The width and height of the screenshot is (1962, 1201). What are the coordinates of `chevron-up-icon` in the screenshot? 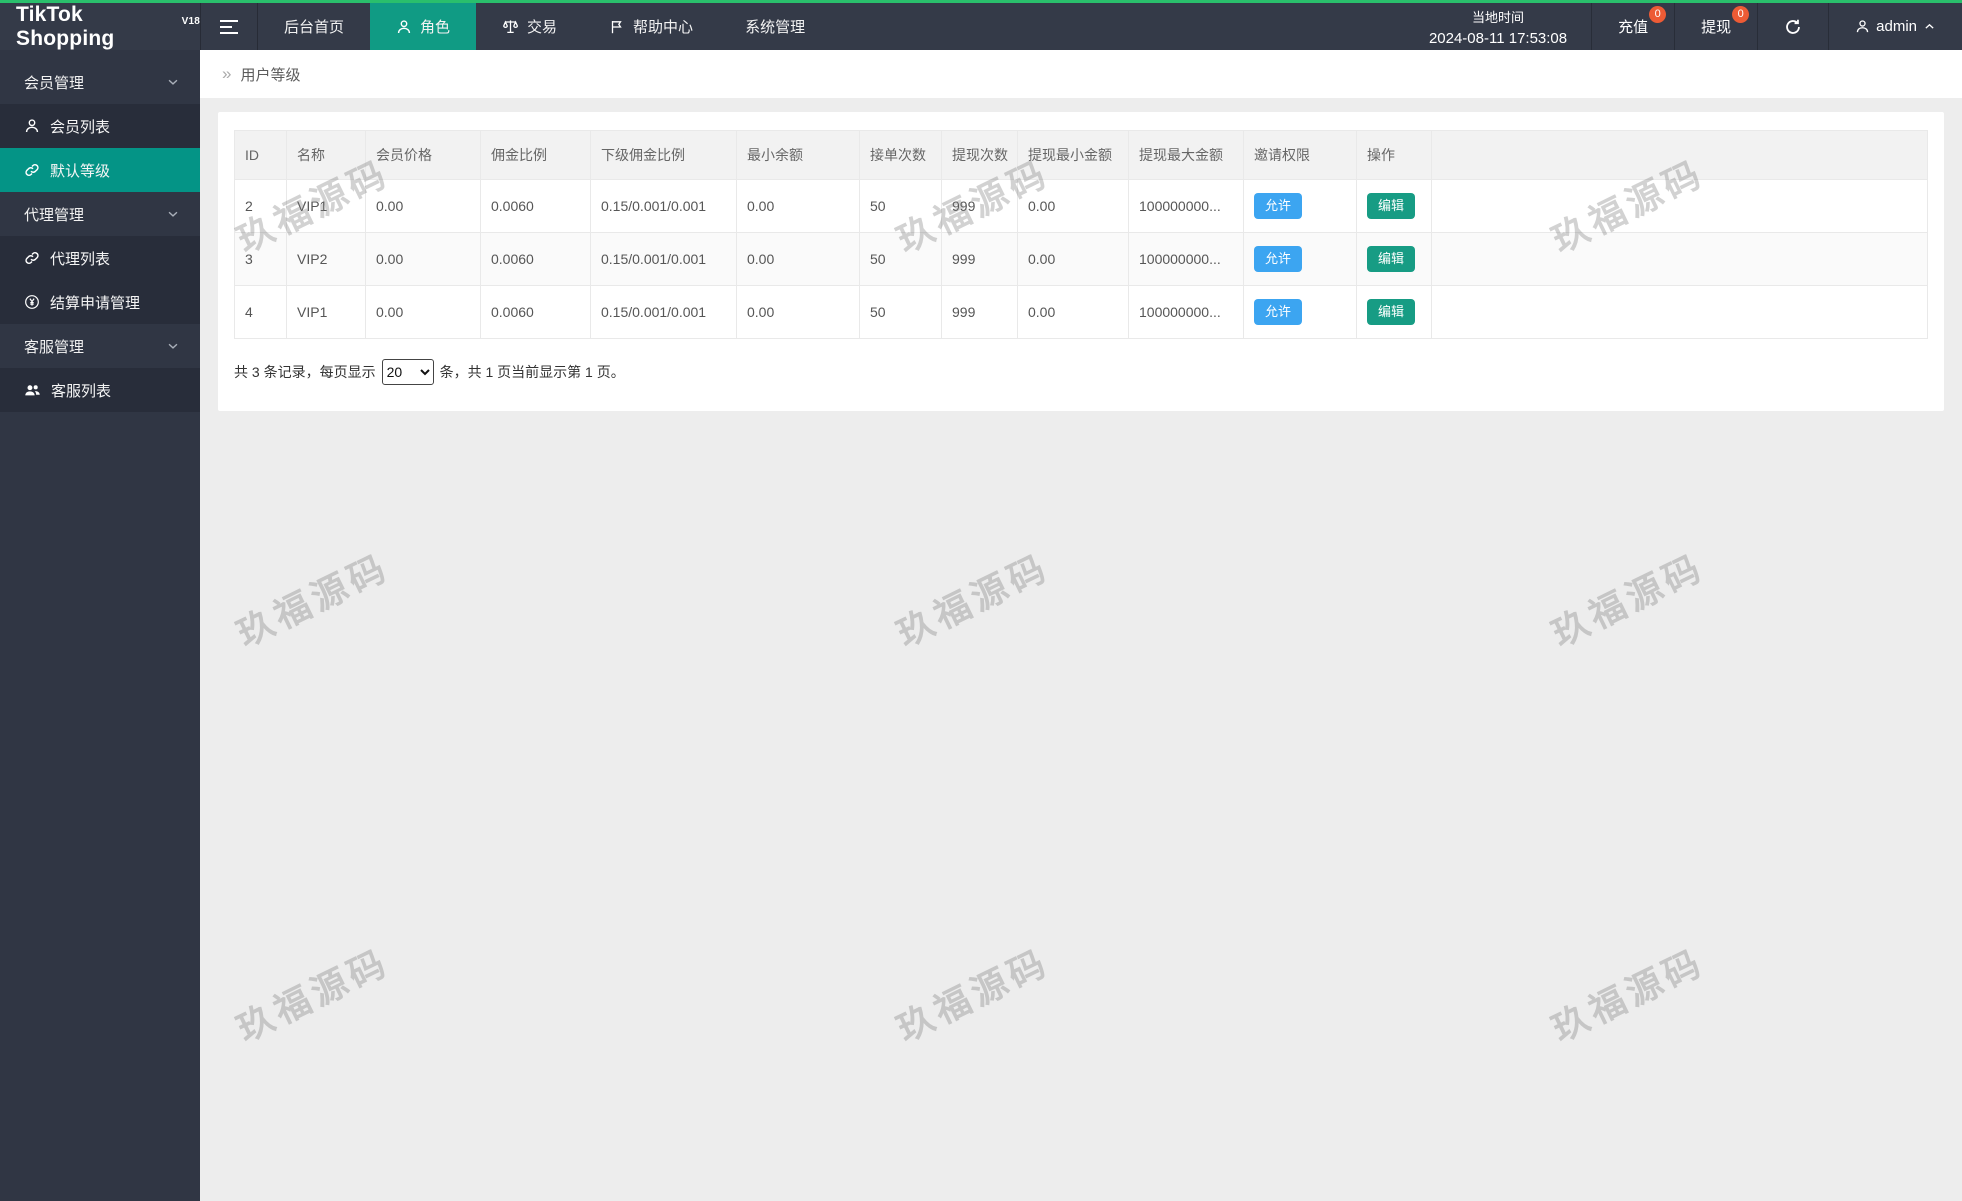 It's located at (1929, 26).